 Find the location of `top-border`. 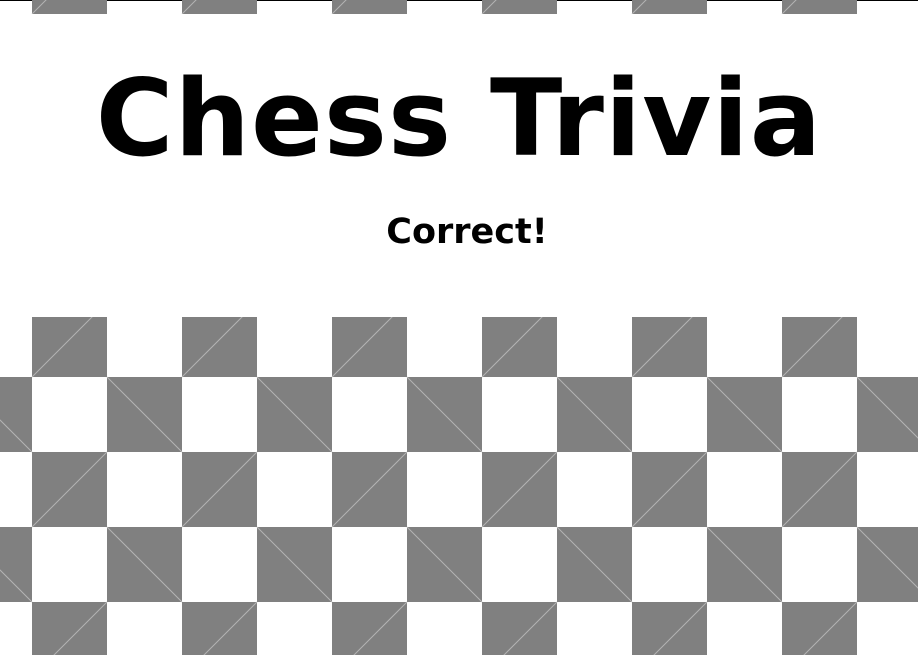

top-border is located at coordinates (459, 0).